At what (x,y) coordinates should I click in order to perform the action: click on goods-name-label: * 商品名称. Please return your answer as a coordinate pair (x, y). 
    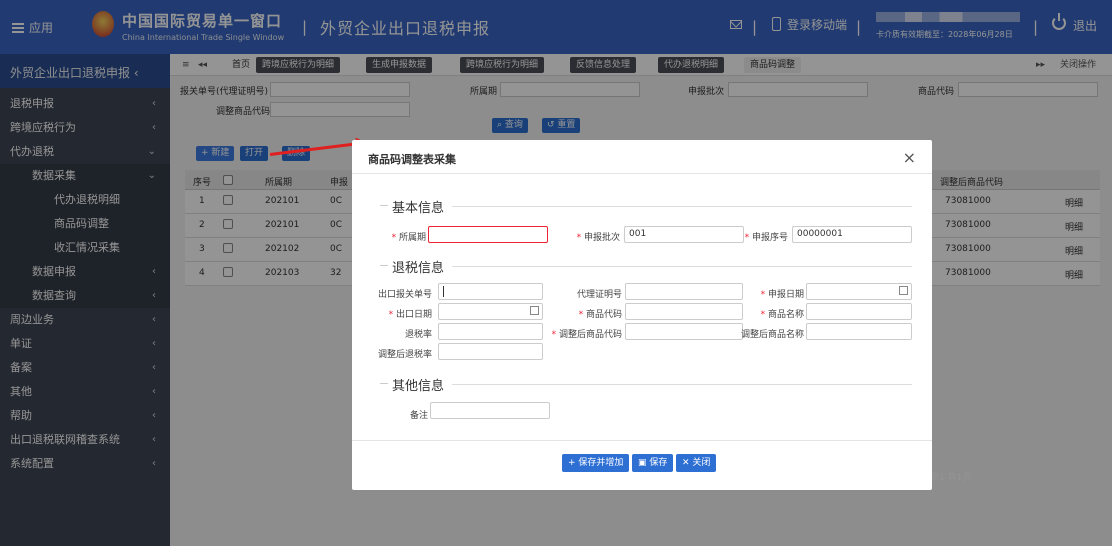
    Looking at the image, I should click on (773, 313).